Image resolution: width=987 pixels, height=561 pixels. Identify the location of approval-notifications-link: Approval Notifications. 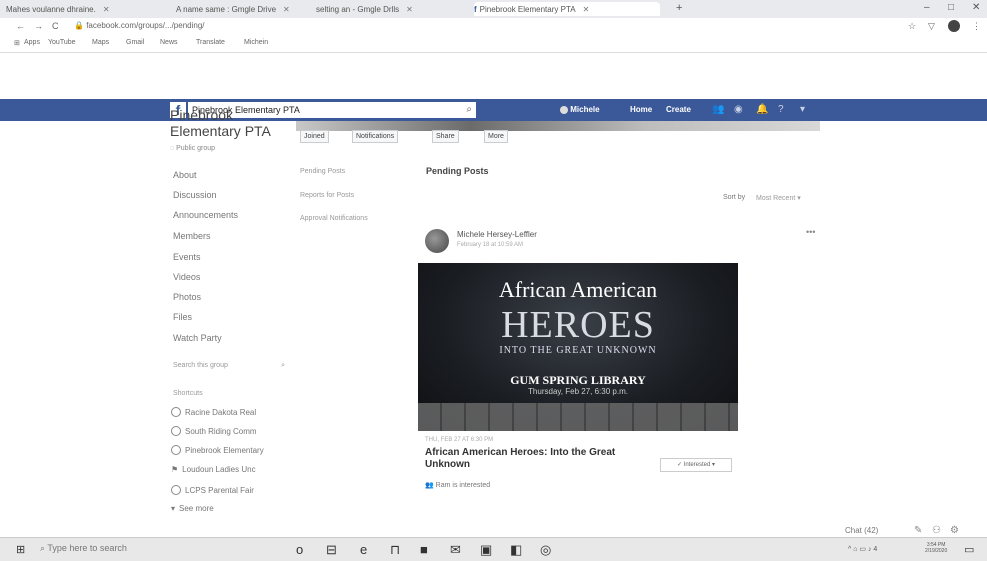
(334, 218).